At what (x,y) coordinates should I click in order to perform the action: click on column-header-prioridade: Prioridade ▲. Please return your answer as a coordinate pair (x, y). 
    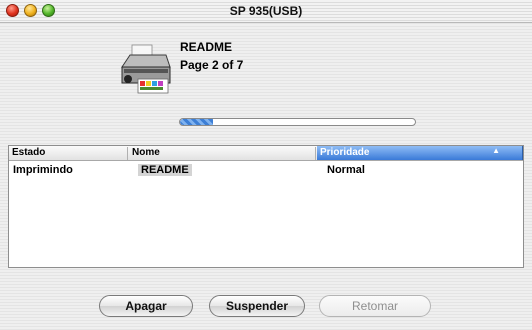
    Looking at the image, I should click on (420, 153).